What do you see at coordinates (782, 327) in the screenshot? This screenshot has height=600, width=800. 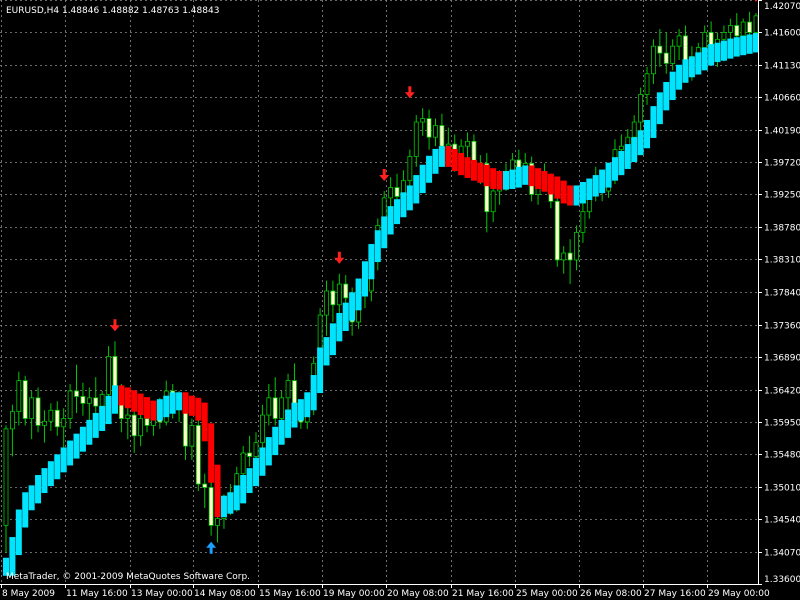 I see `price-tick-label: 1.37360` at bounding box center [782, 327].